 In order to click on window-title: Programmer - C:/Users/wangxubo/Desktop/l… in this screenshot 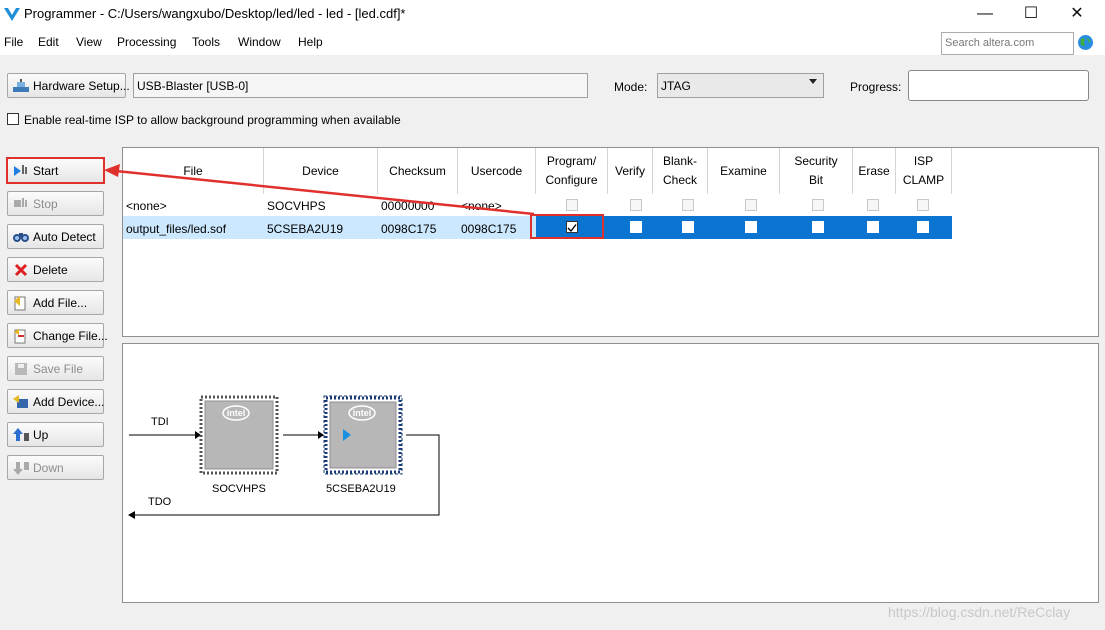, I will do `click(215, 13)`.